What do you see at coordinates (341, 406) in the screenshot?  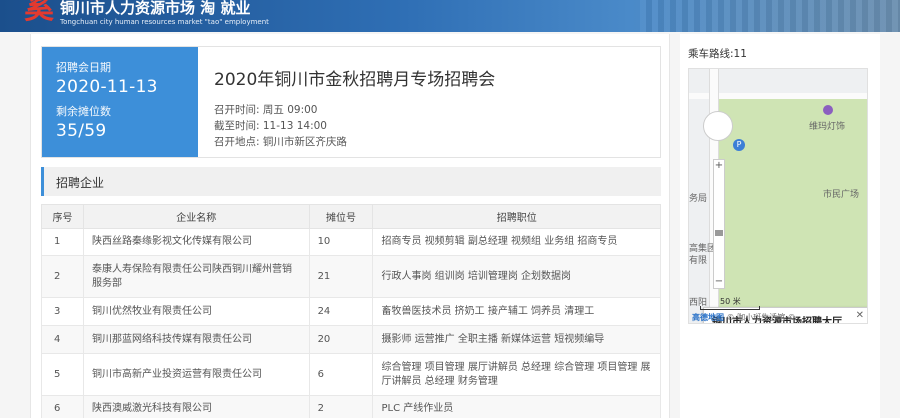 I see `row-booth: 2` at bounding box center [341, 406].